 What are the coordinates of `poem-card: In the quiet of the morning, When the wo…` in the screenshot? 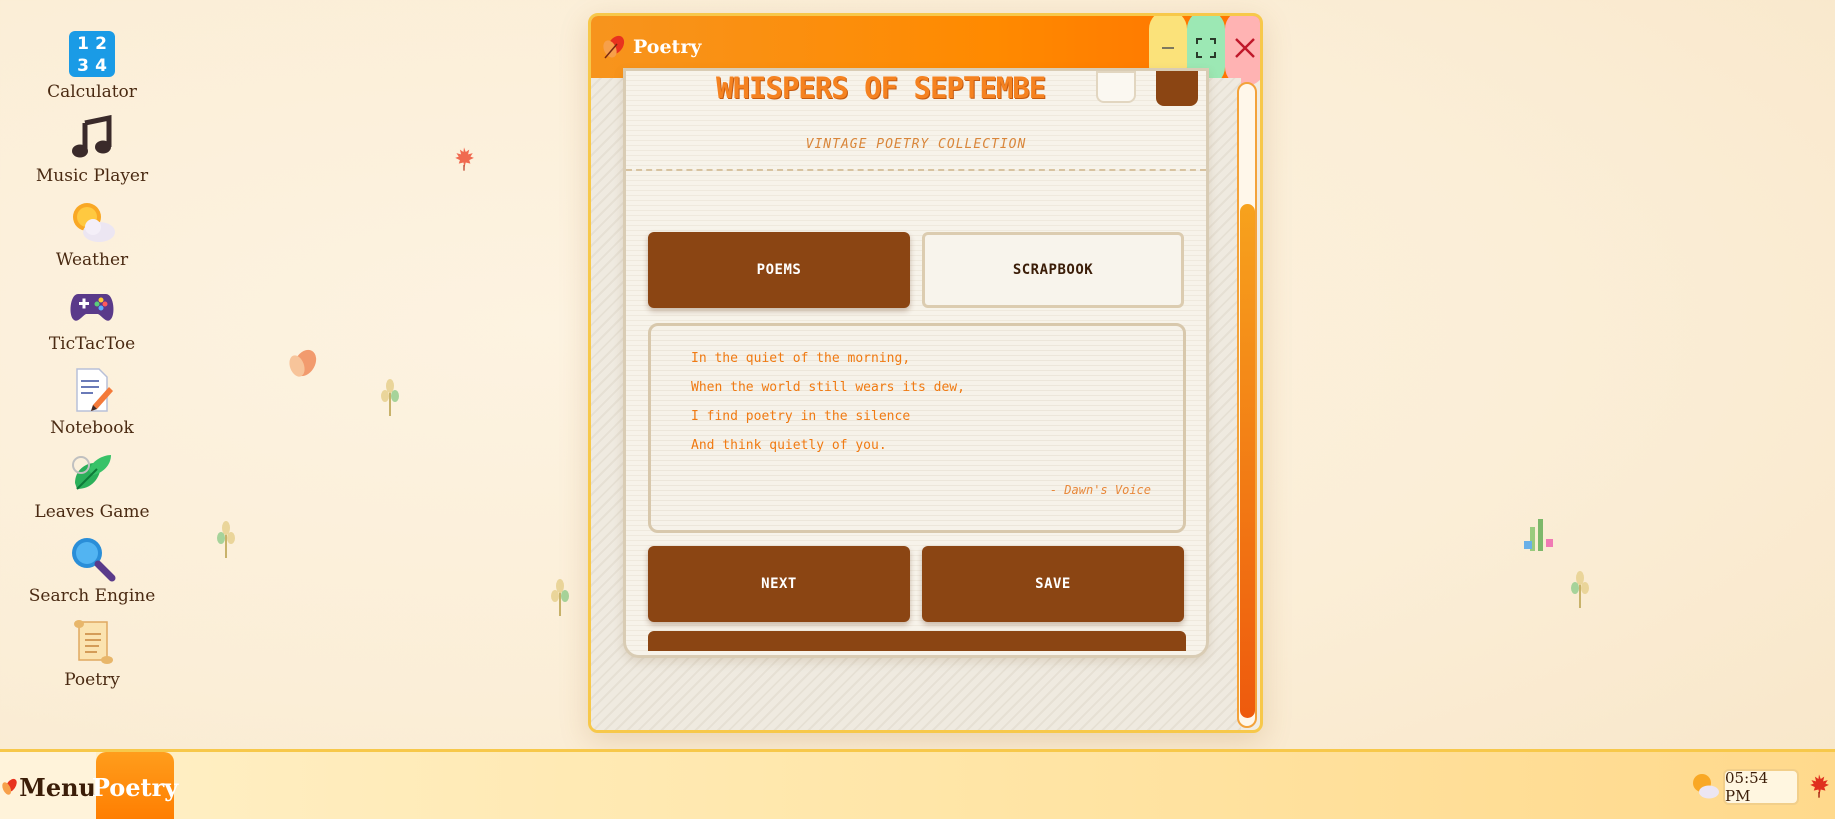 It's located at (917, 428).